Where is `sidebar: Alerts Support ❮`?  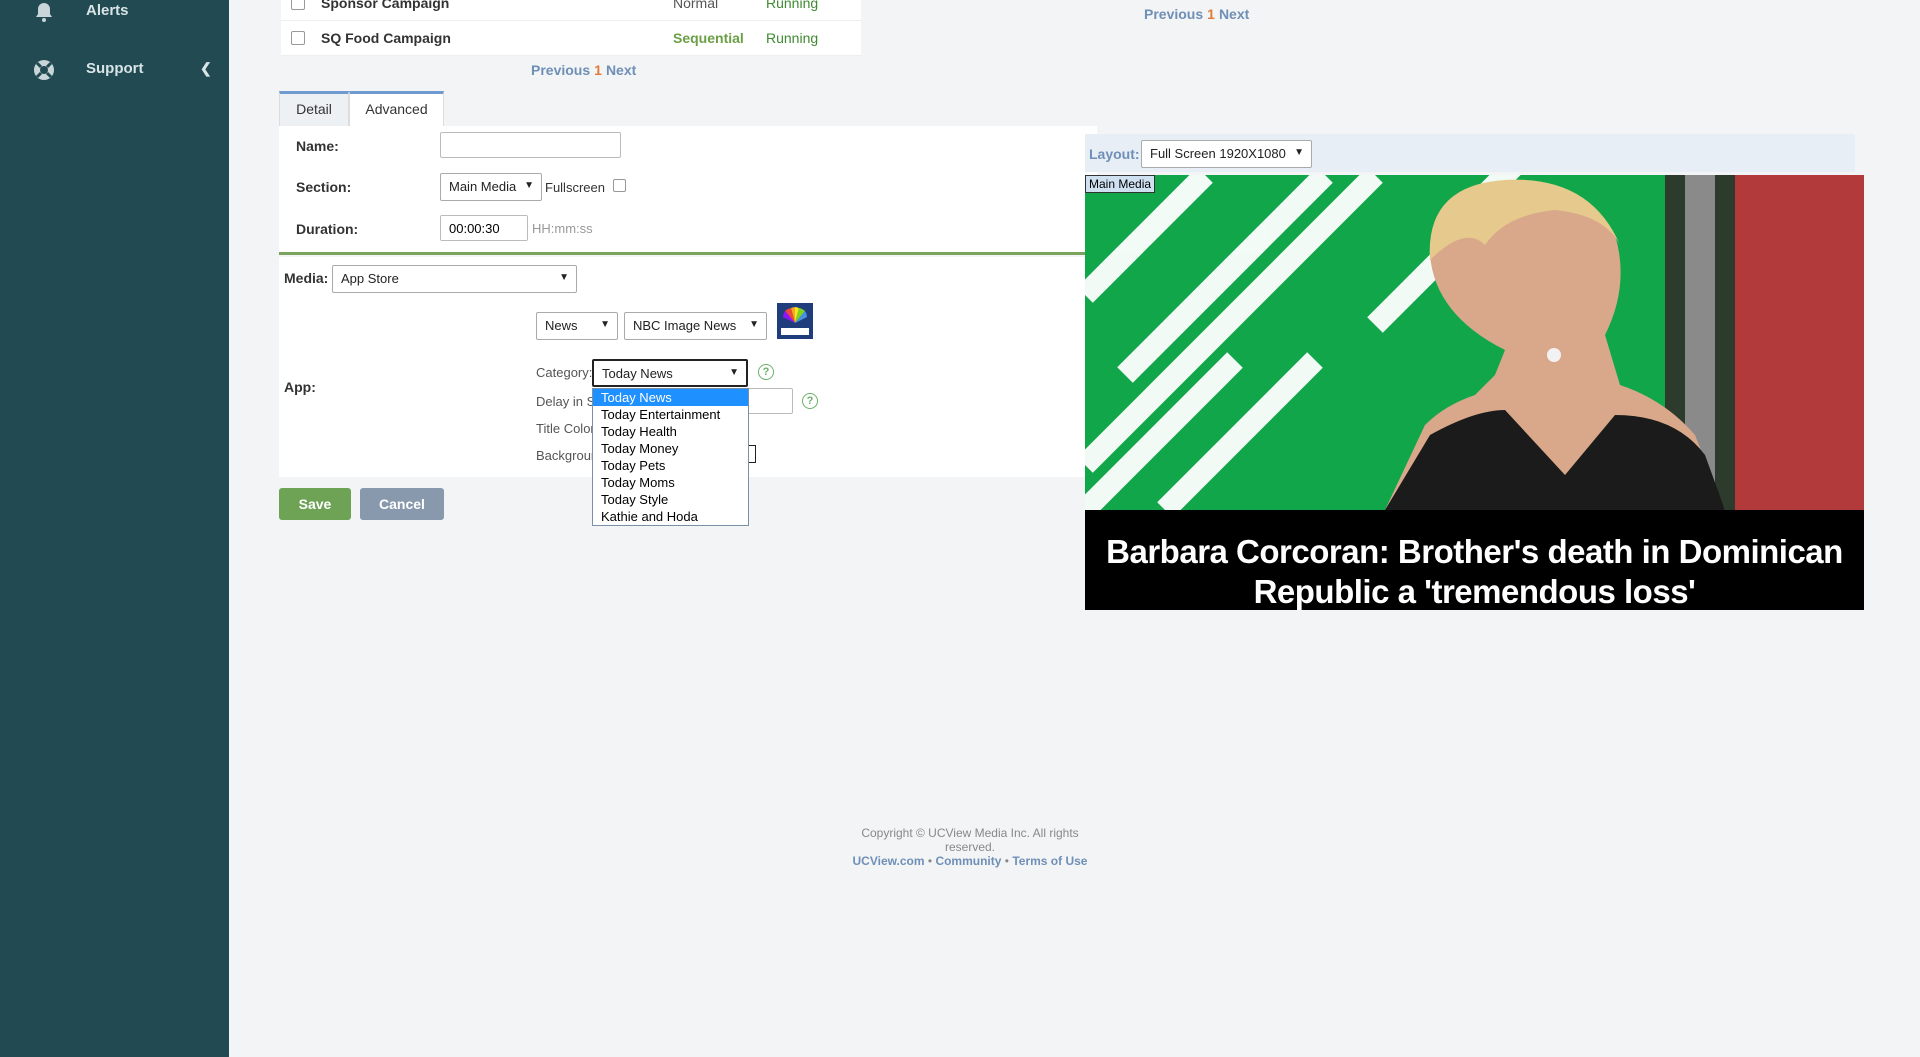
sidebar: Alerts Support ❮ is located at coordinates (114, 528).